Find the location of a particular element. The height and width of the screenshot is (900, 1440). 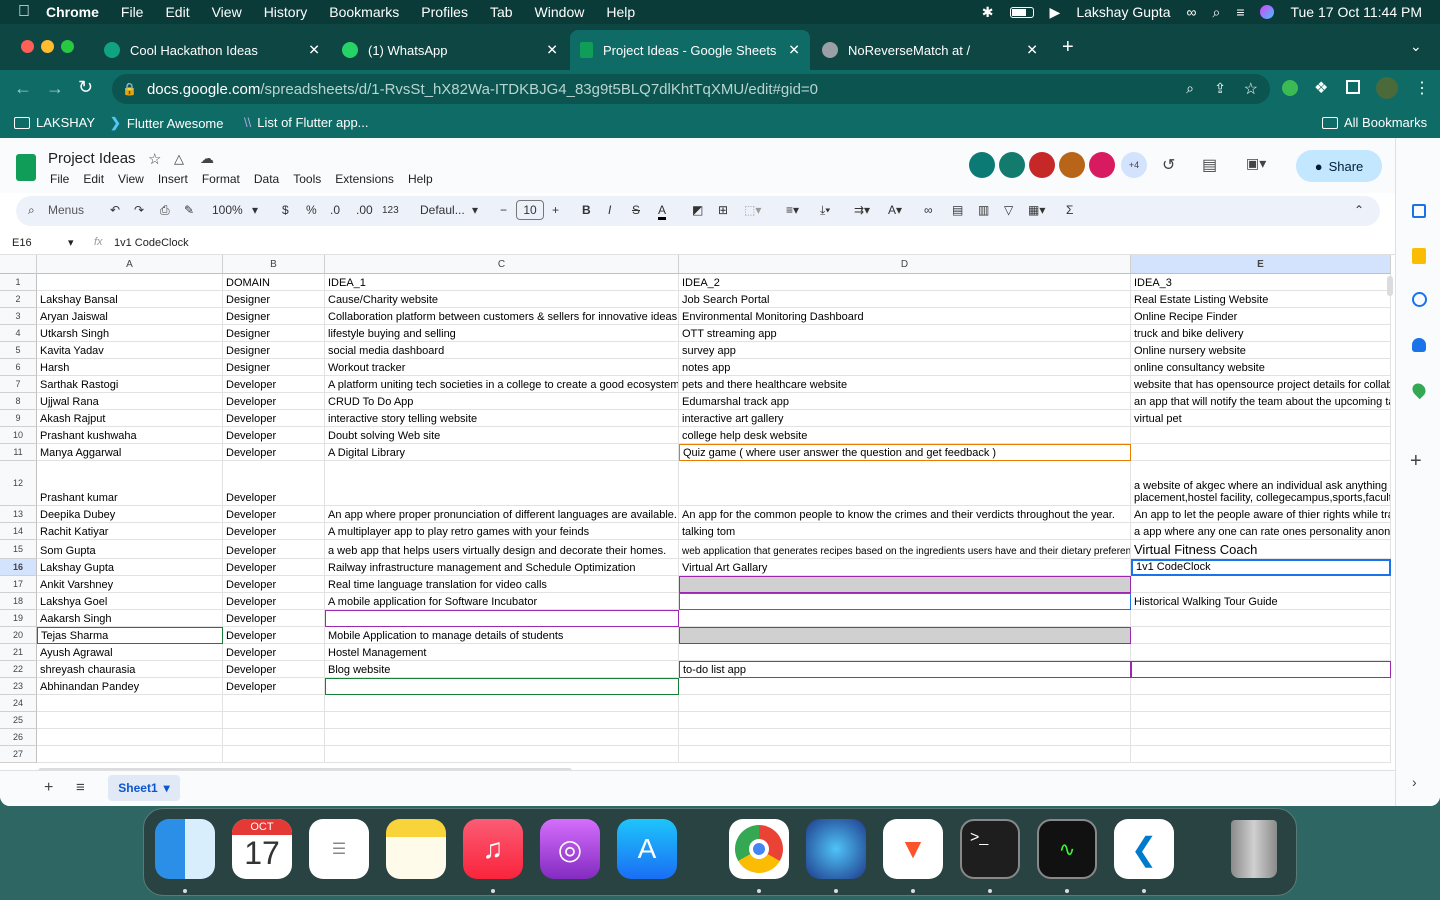

zoom-icon: ⌕ is located at coordinates (1190, 88).